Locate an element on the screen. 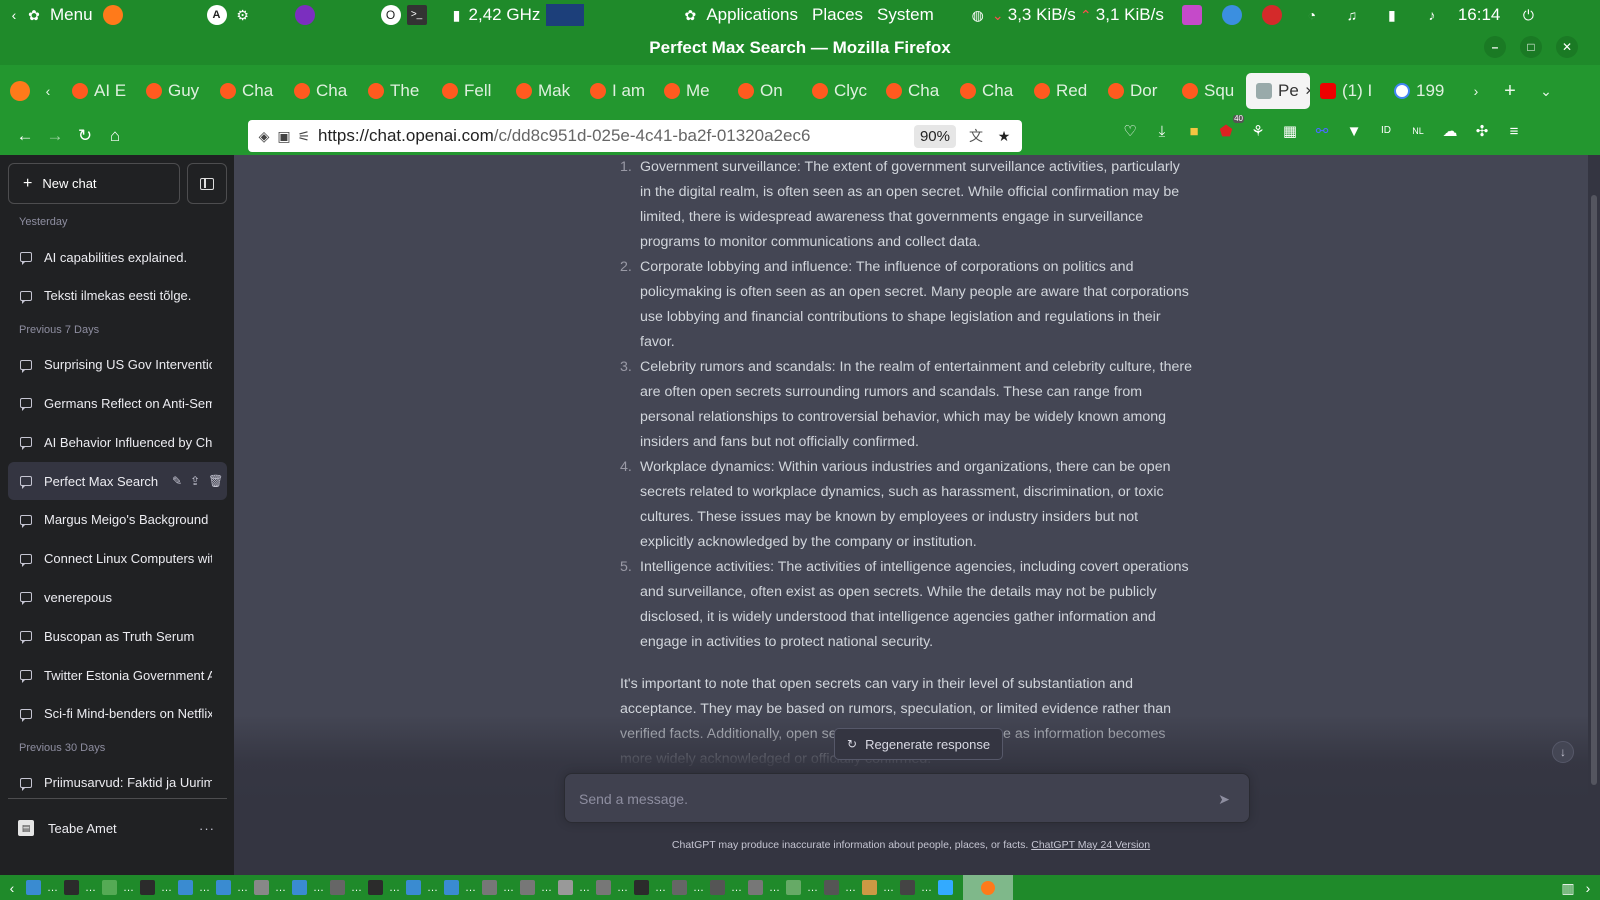 The width and height of the screenshot is (1600, 900). chat-history-item: Surprising US Gov Intervention is located at coordinates (117, 365).